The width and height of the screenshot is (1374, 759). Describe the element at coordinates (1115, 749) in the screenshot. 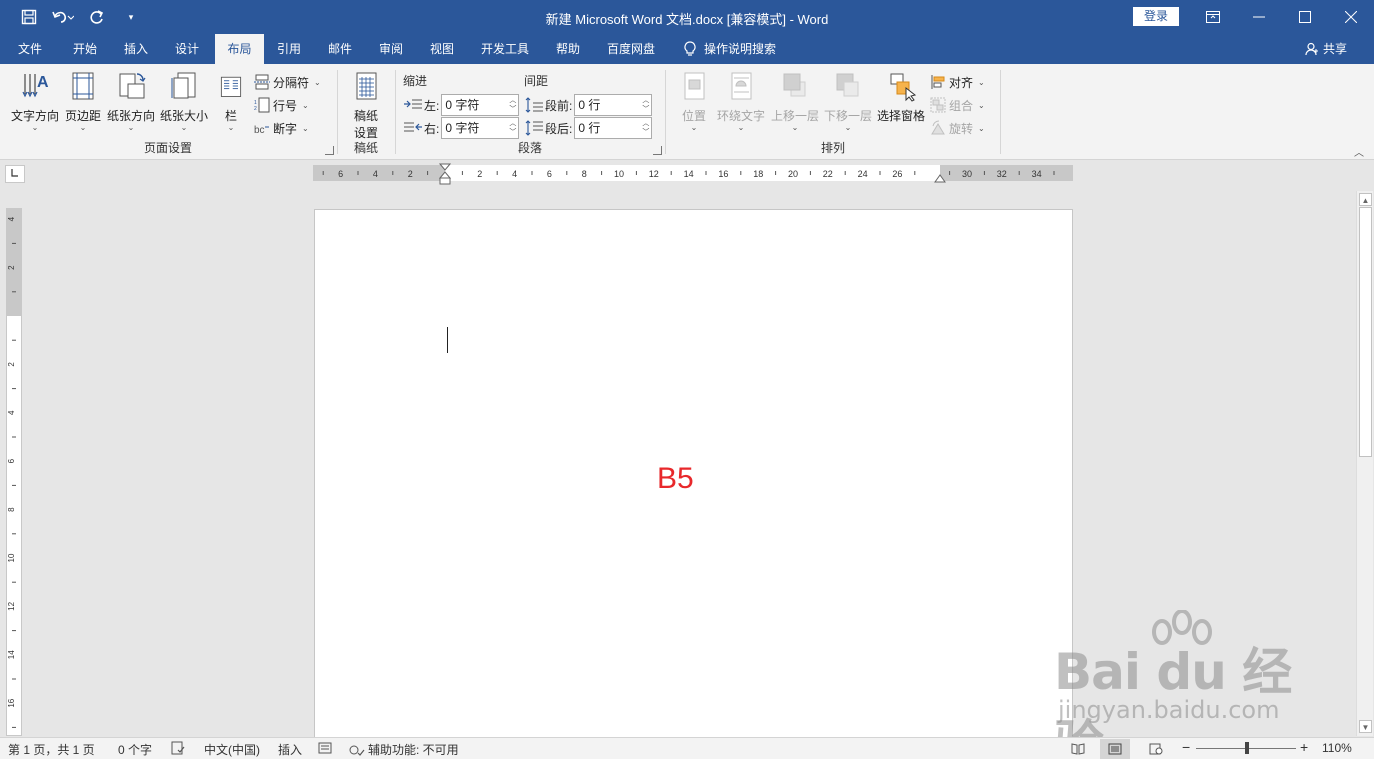

I see `print-layout-icon` at that location.